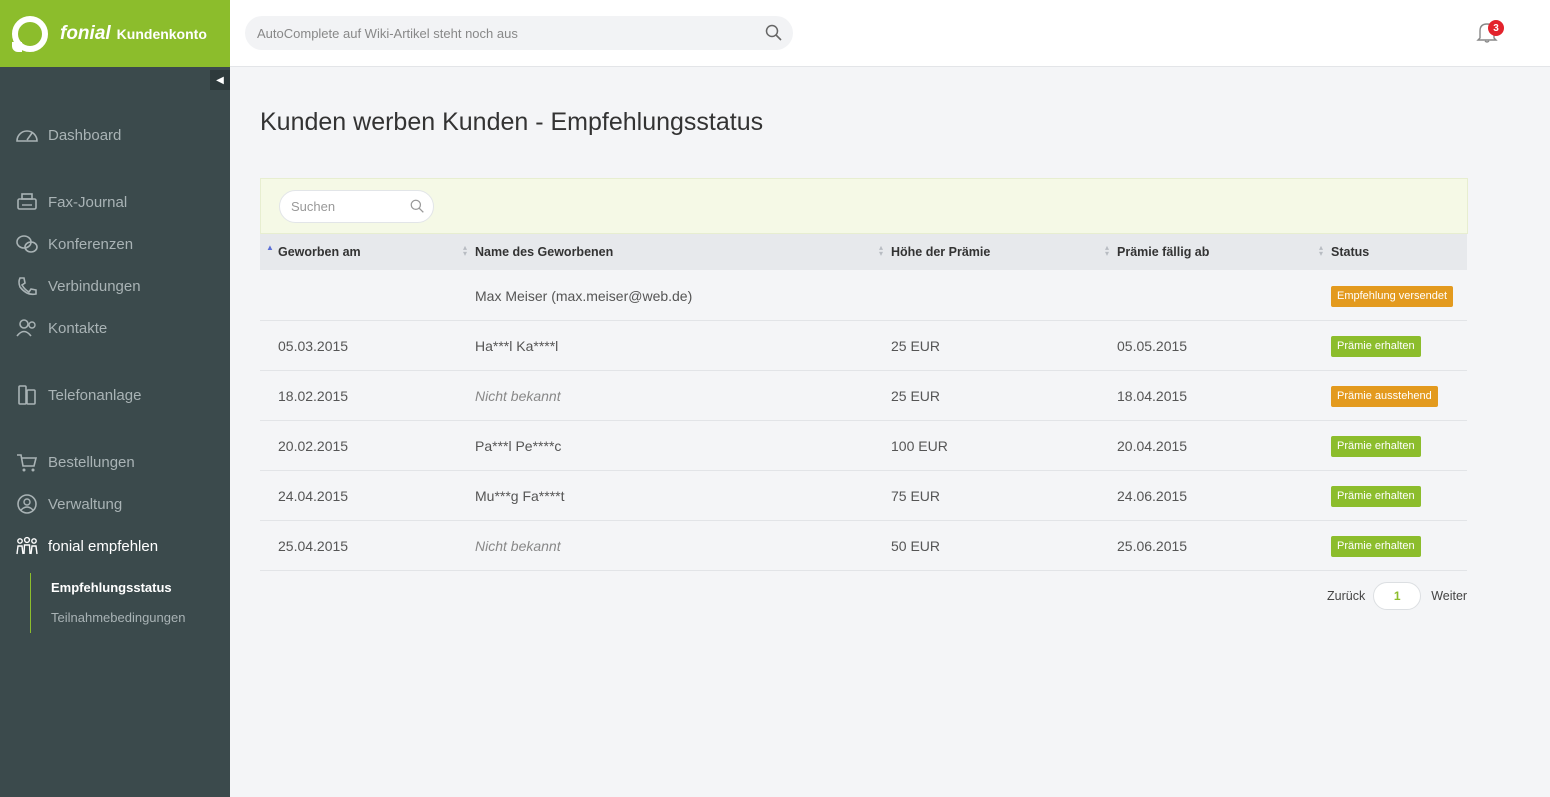 Image resolution: width=1550 pixels, height=797 pixels. Describe the element at coordinates (27, 462) in the screenshot. I see `cart-icon` at that location.